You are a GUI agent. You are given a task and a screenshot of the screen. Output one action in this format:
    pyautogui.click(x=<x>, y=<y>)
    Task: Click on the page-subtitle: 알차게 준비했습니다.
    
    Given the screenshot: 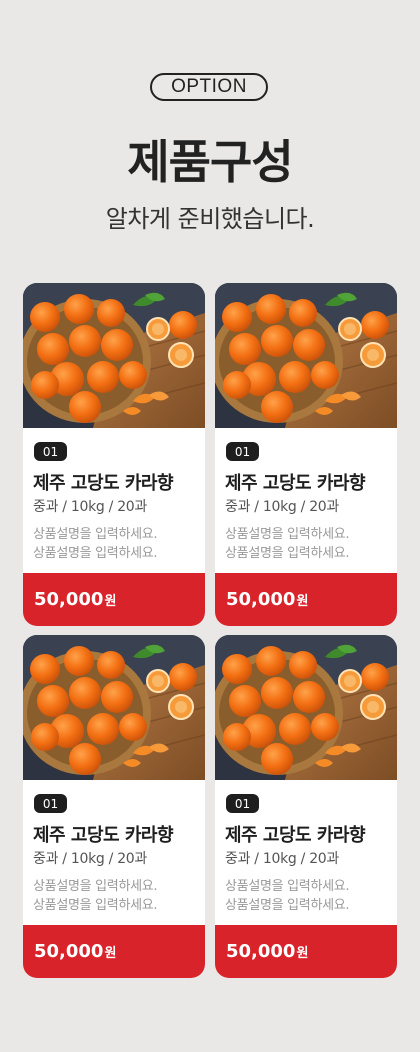 What is the action you would take?
    pyautogui.click(x=210, y=219)
    